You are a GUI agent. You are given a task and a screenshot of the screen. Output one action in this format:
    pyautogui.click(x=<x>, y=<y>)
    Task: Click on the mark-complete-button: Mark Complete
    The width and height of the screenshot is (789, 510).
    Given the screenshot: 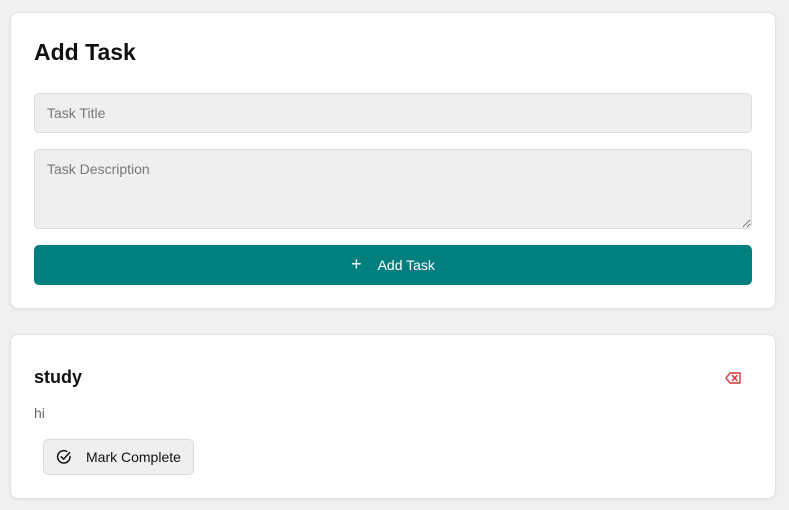 What is the action you would take?
    pyautogui.click(x=118, y=457)
    